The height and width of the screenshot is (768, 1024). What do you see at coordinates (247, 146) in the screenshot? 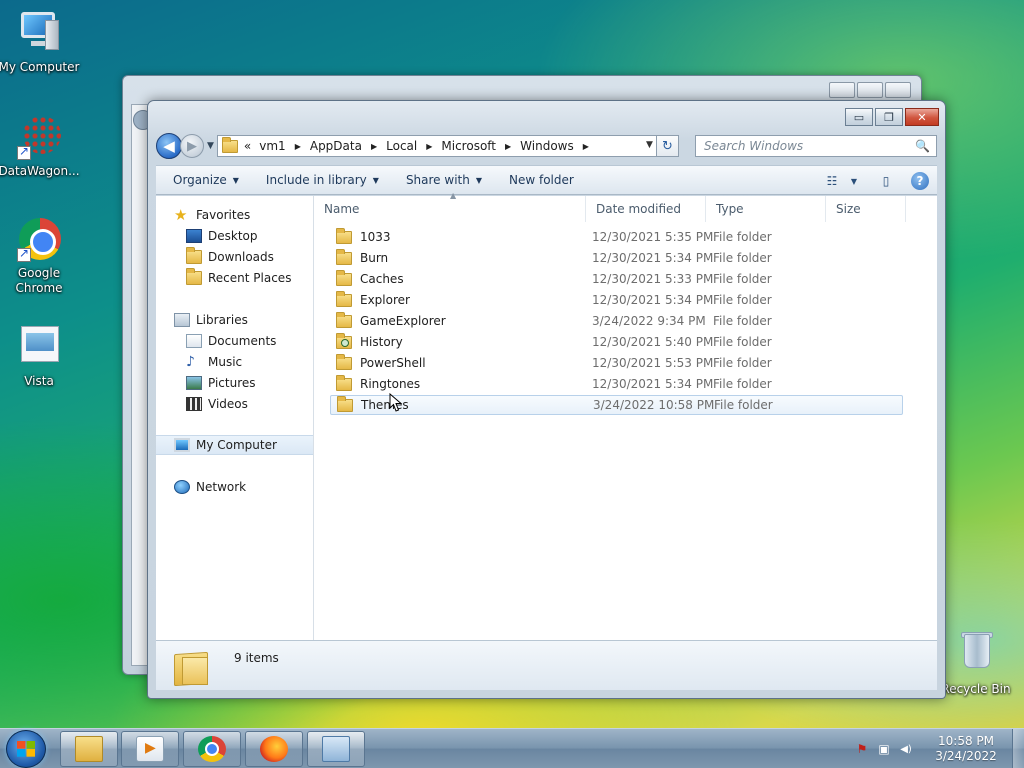
I see `breadcrumb-overflow: «` at bounding box center [247, 146].